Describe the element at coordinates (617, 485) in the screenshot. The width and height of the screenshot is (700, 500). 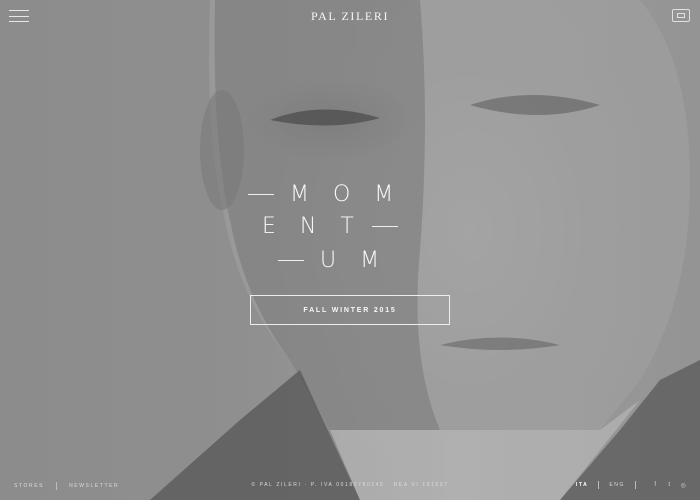
I see `language-eng: ENG` at that location.